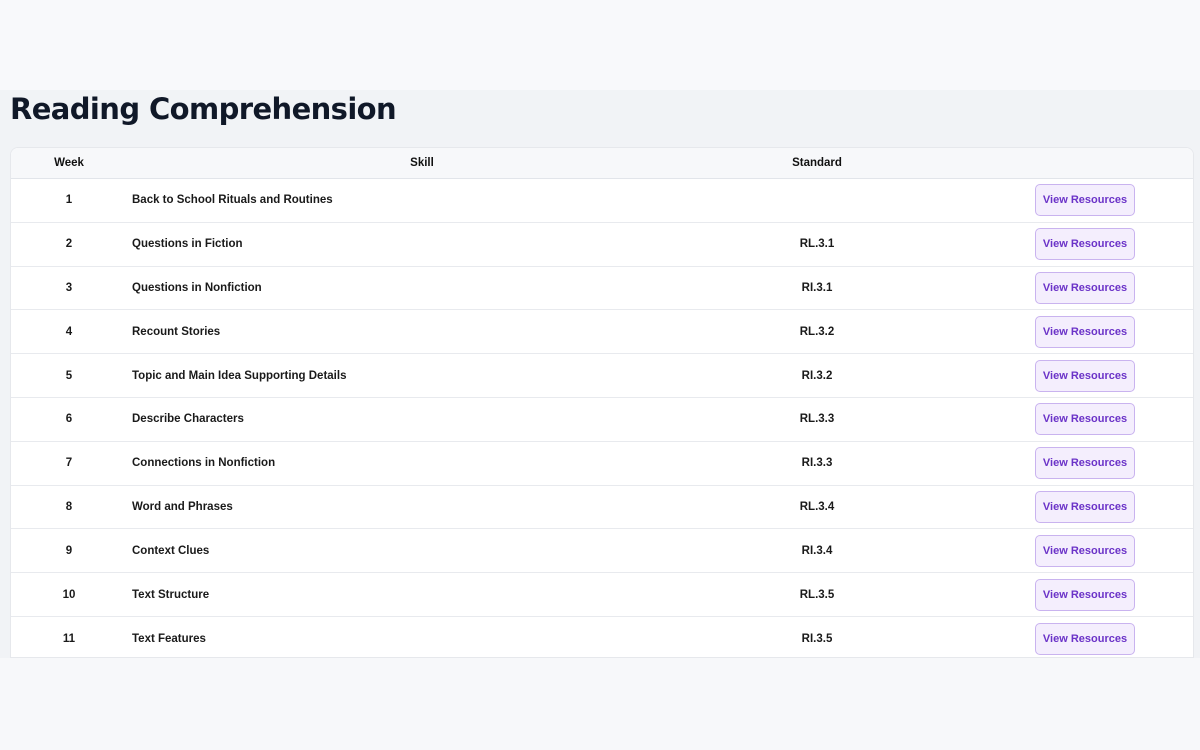 The height and width of the screenshot is (750, 1200). What do you see at coordinates (817, 638) in the screenshot?
I see `standard-cell: RI.3.5` at bounding box center [817, 638].